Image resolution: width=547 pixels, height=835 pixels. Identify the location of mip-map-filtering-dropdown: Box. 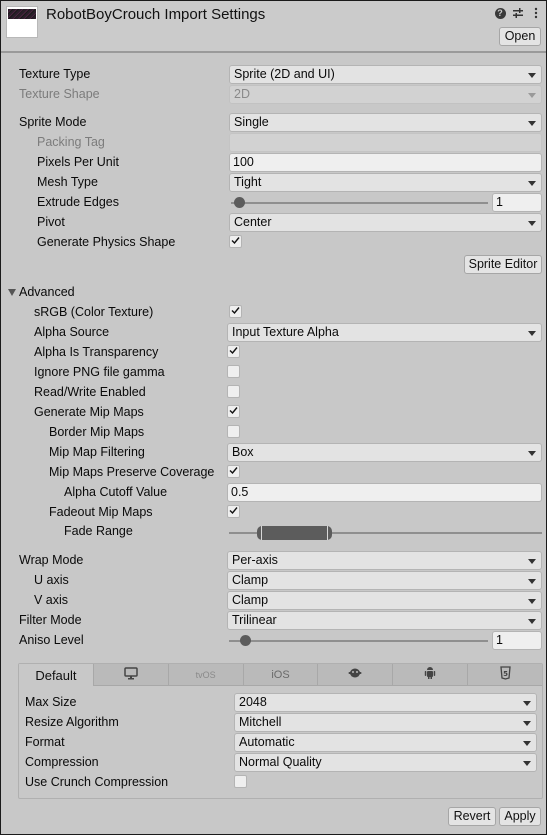
(384, 452).